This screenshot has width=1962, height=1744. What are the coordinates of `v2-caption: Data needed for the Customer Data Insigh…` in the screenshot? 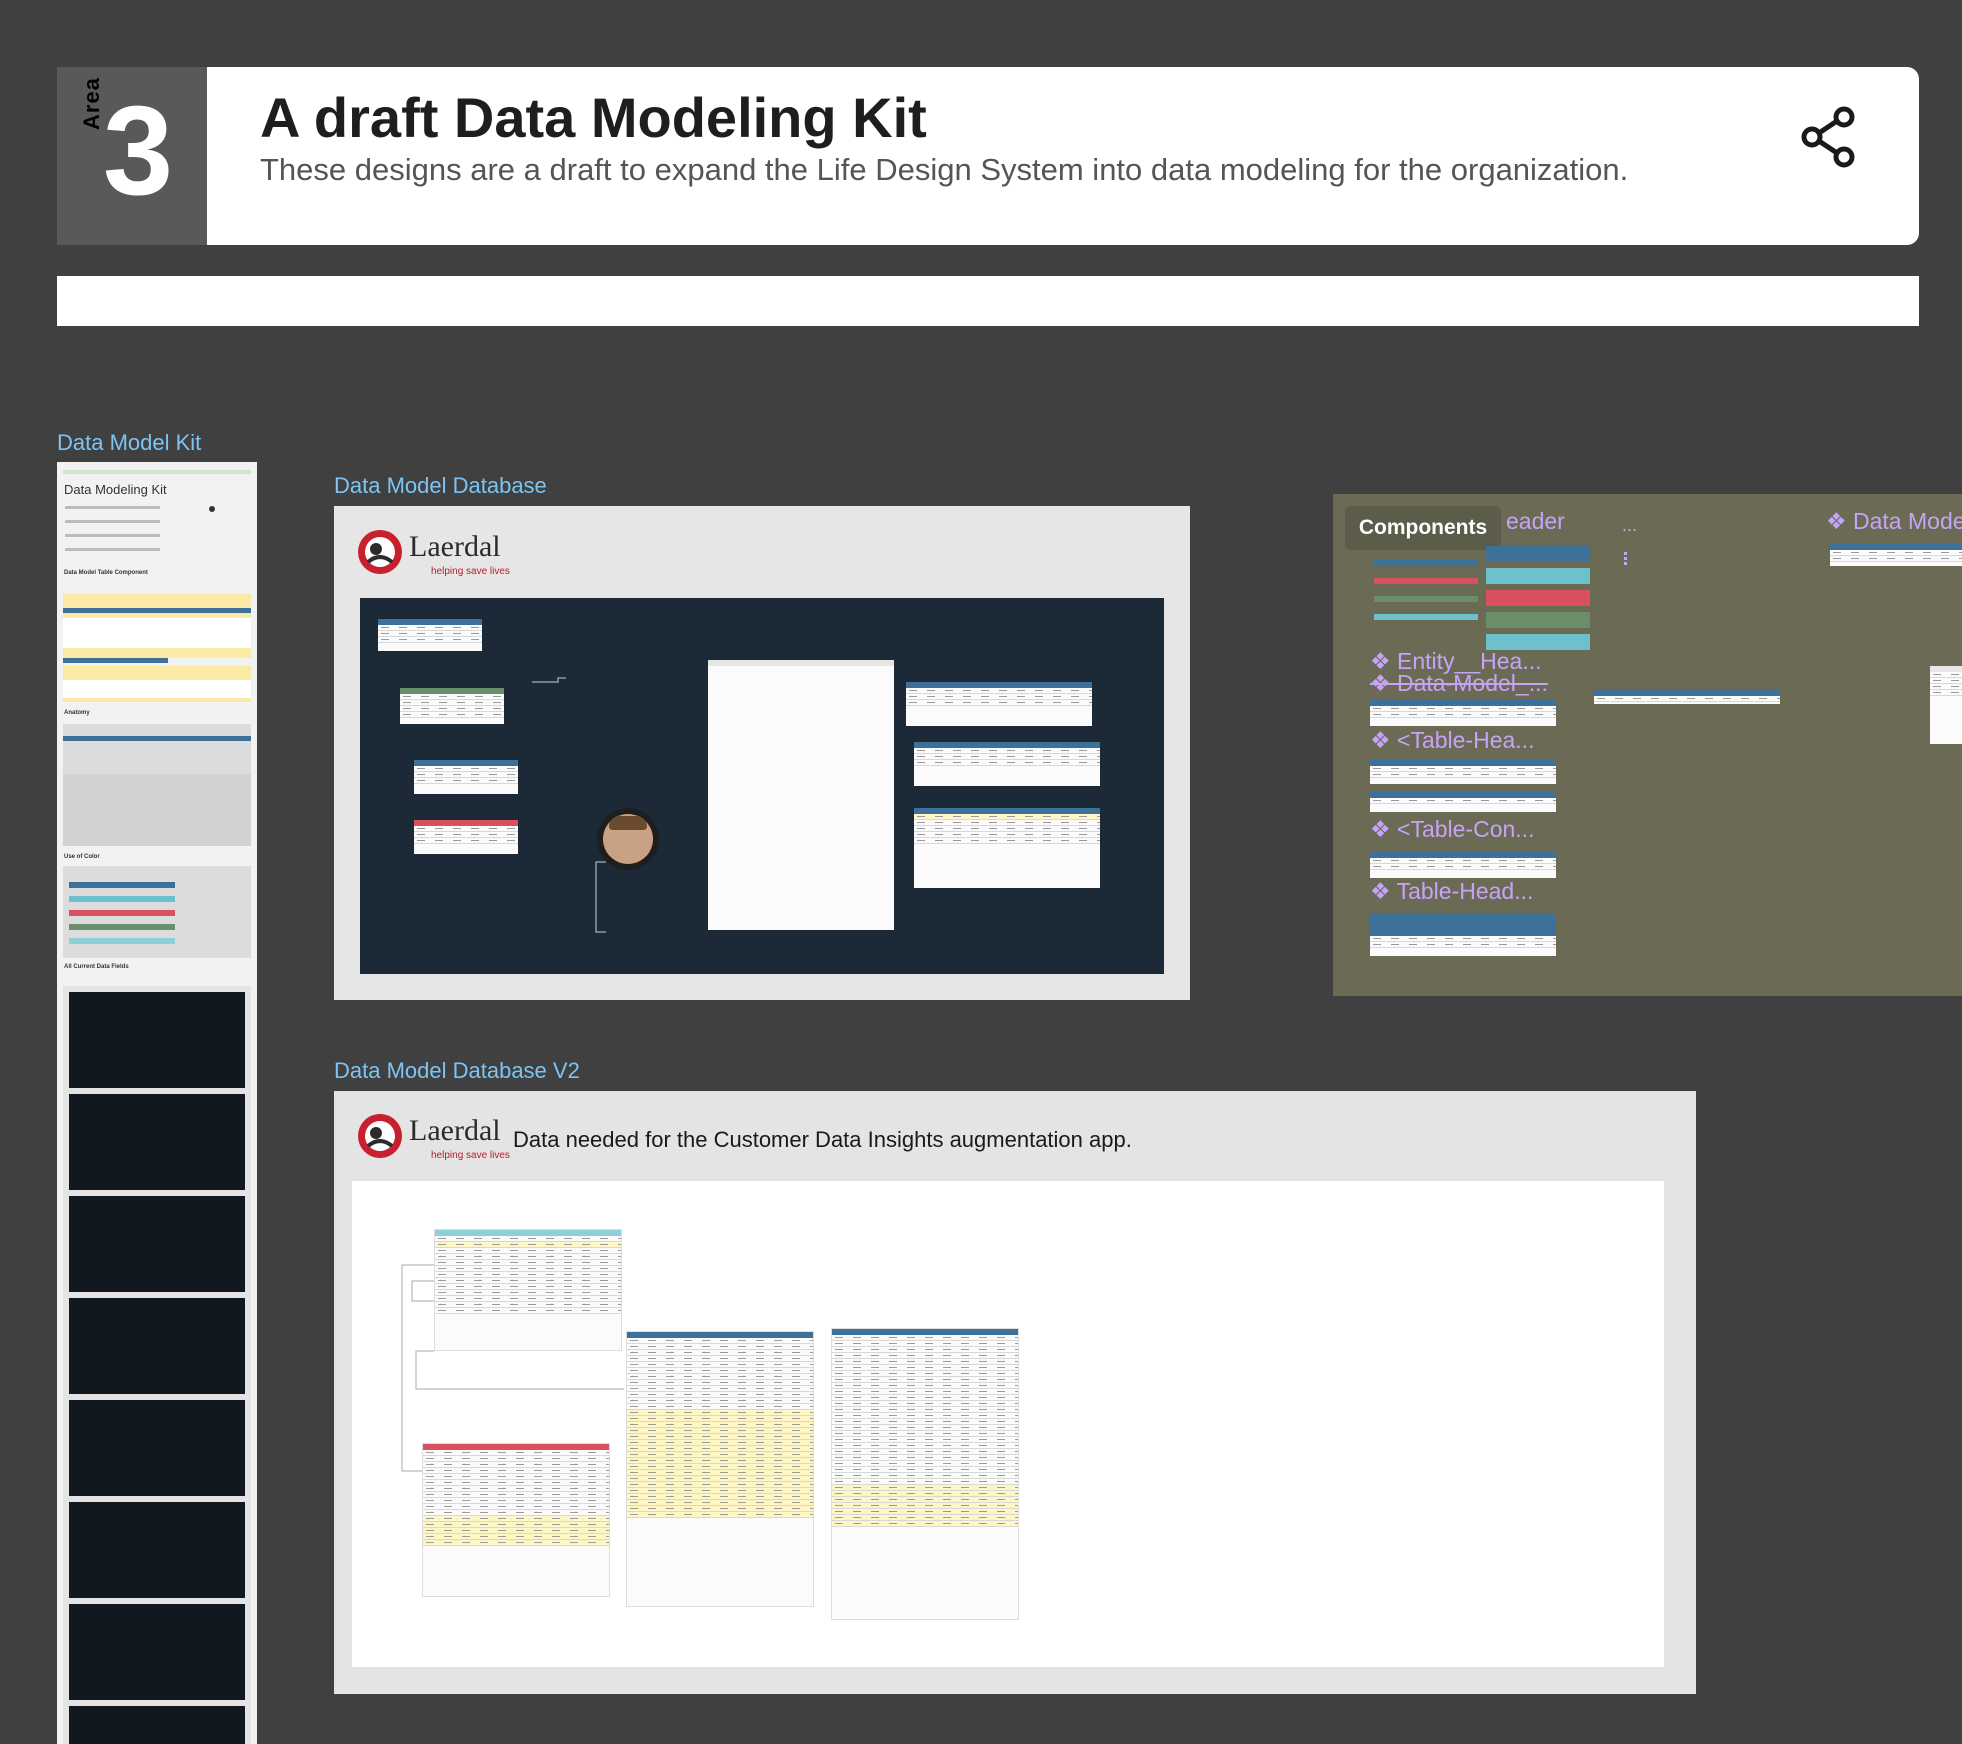 It's located at (822, 1139).